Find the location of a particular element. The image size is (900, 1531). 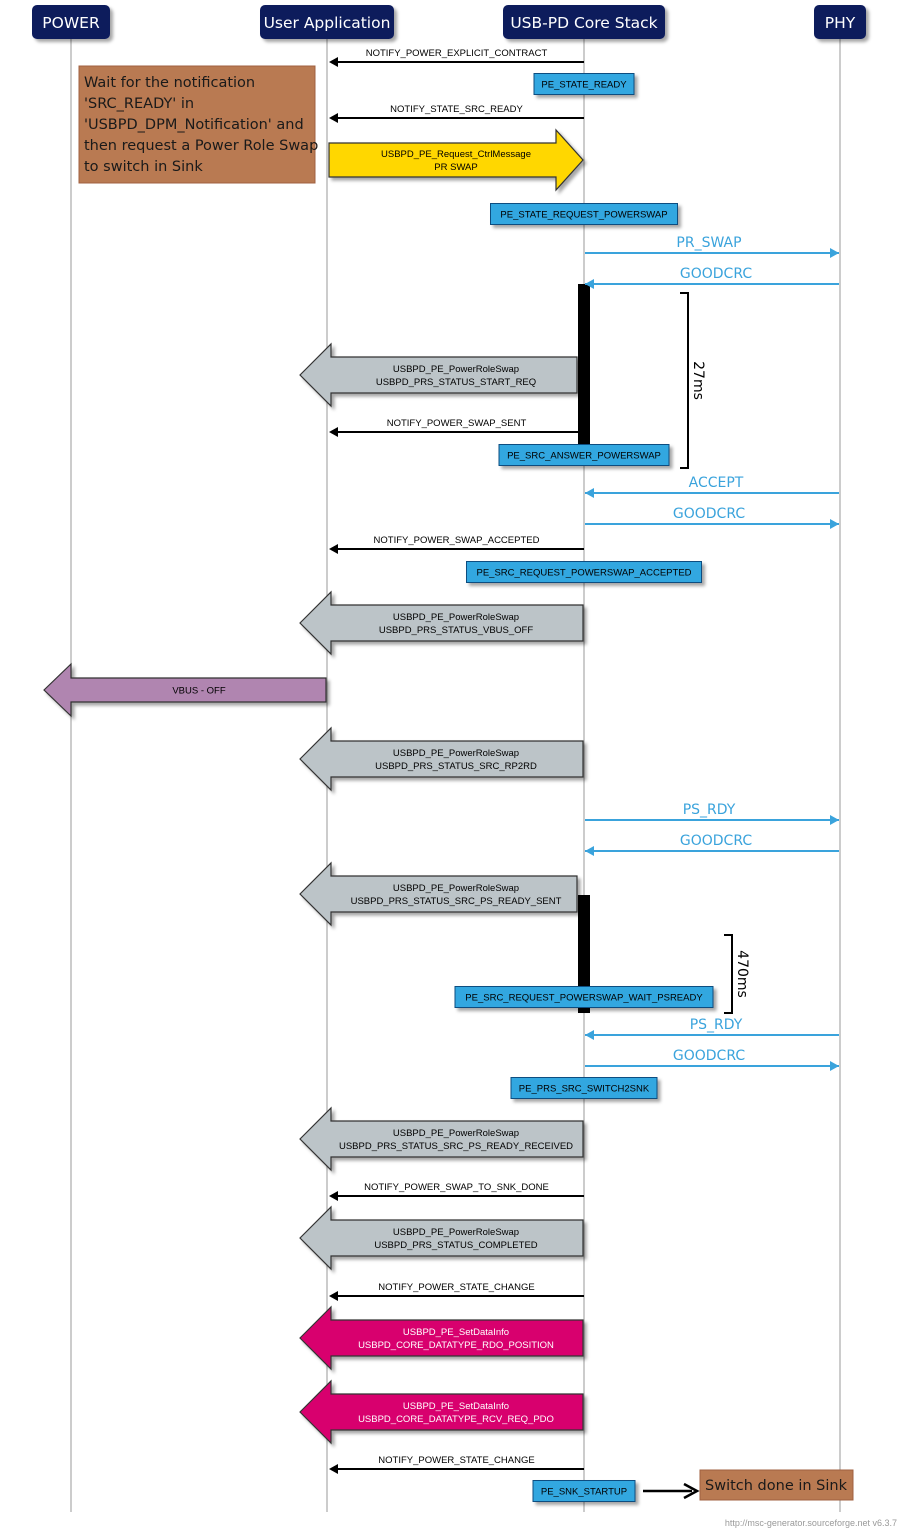

state-label: PE_SRC_REQUEST_POWERSWAP_WAIT_PSREADY is located at coordinates (584, 998).